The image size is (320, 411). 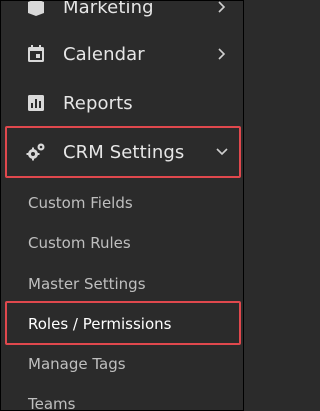 I want to click on submenu-item-roles-permissions: Roles / Permissions, so click(x=122, y=324).